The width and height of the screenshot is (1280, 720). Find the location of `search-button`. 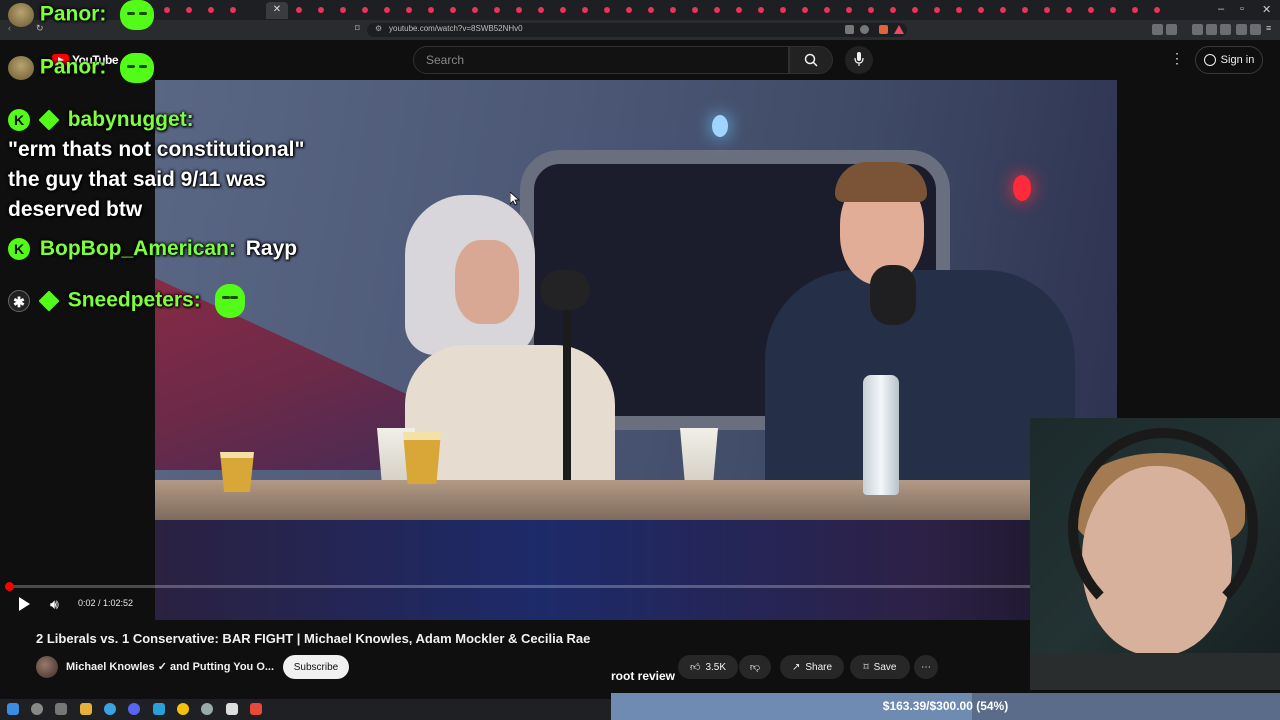

search-button is located at coordinates (811, 60).